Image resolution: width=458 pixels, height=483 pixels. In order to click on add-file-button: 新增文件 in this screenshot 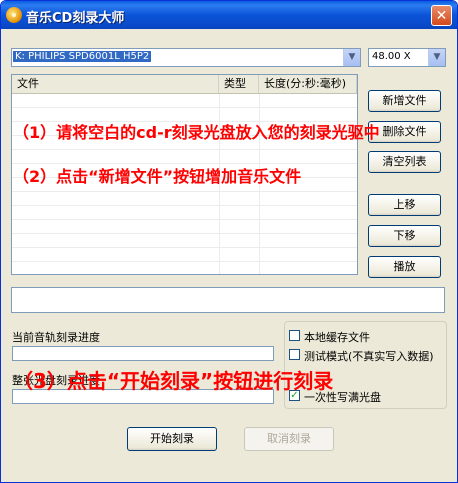, I will do `click(404, 101)`.